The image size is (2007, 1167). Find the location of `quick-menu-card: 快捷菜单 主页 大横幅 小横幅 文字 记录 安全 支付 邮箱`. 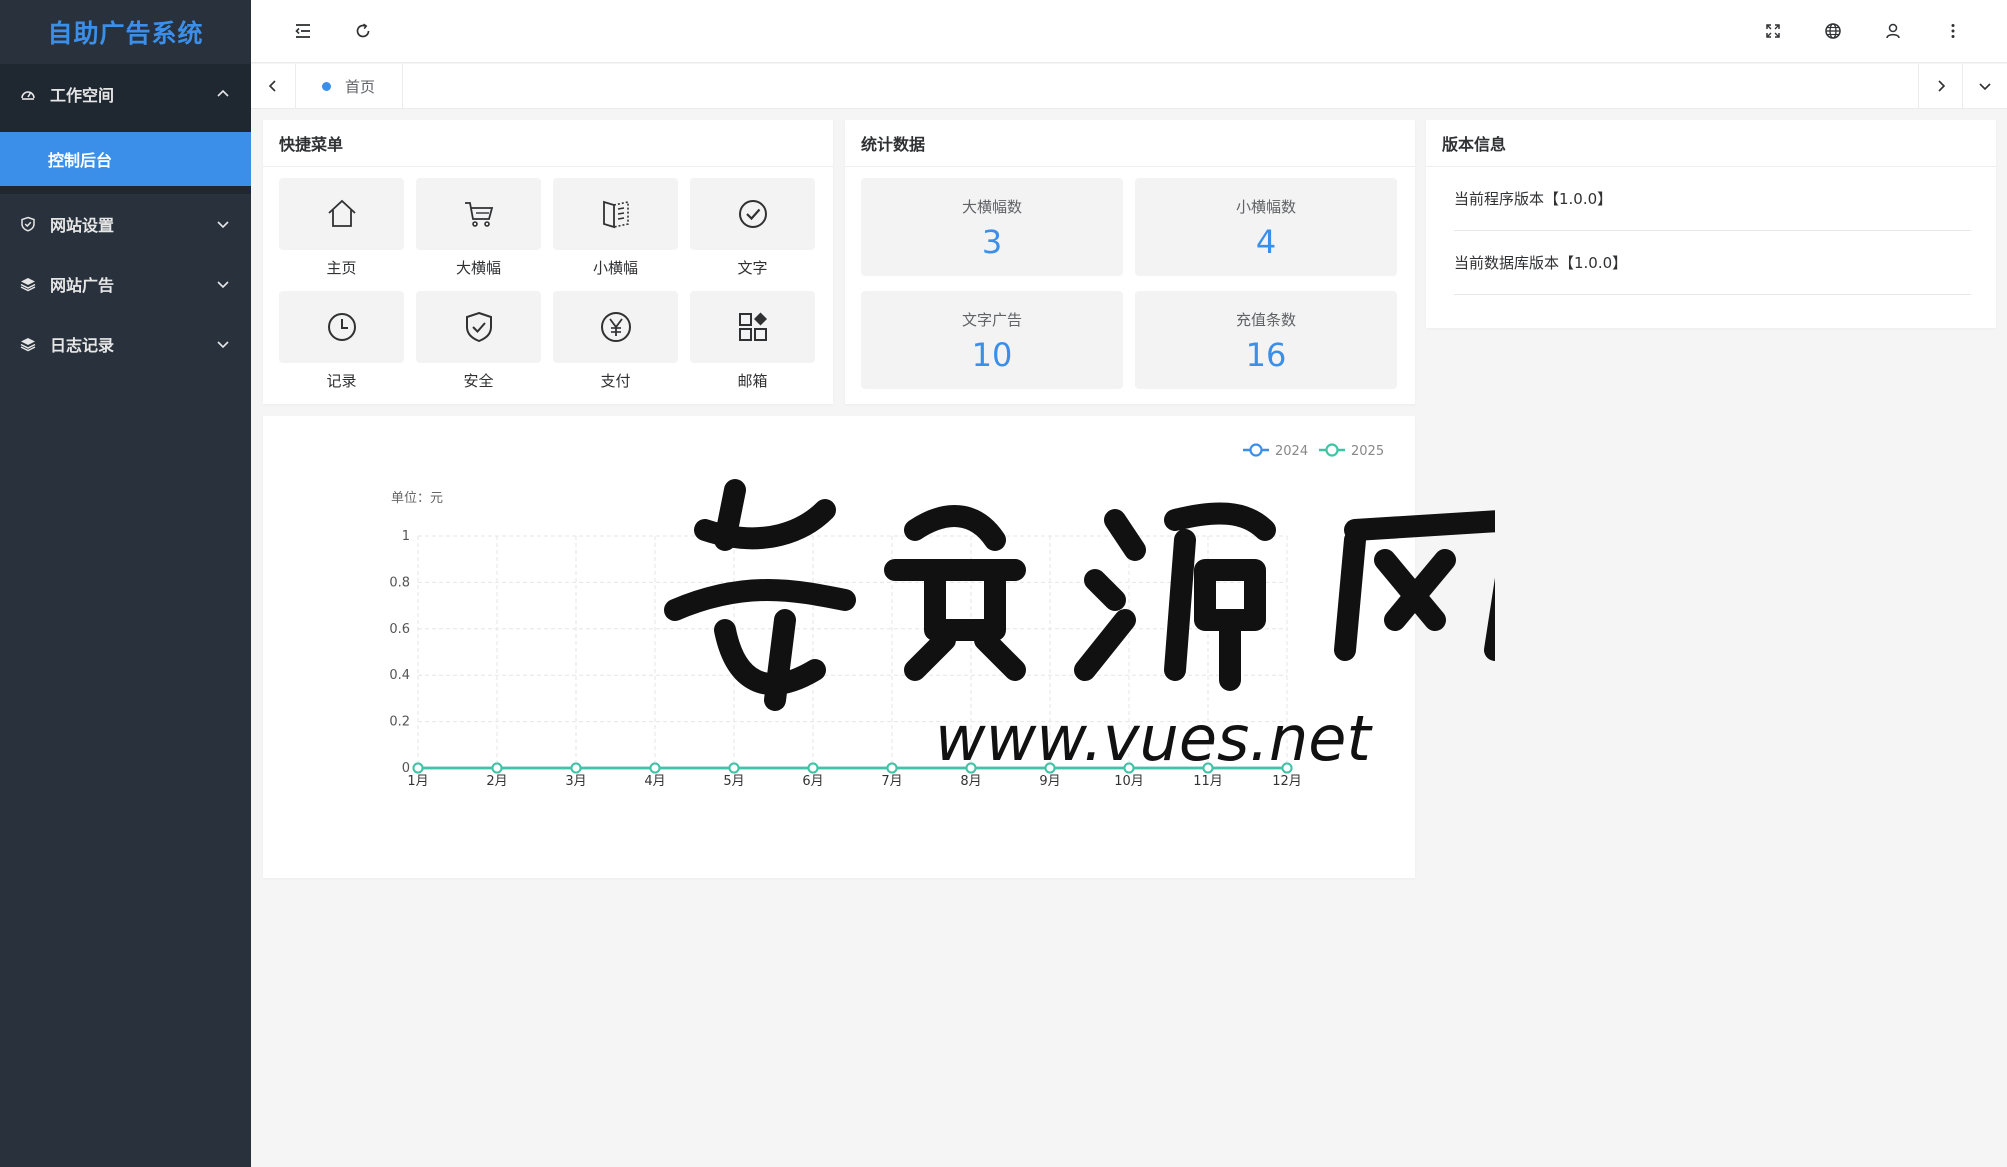

quick-menu-card: 快捷菜单 主页 大横幅 小横幅 文字 记录 安全 支付 邮箱 is located at coordinates (548, 262).